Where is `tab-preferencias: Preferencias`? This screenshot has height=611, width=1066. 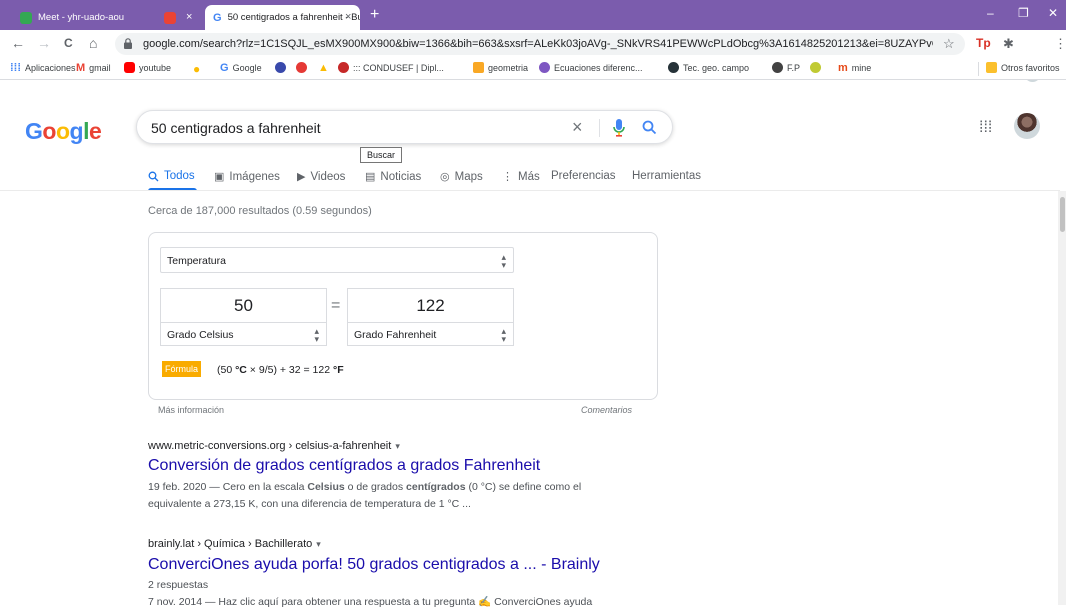 tab-preferencias: Preferencias is located at coordinates (583, 176).